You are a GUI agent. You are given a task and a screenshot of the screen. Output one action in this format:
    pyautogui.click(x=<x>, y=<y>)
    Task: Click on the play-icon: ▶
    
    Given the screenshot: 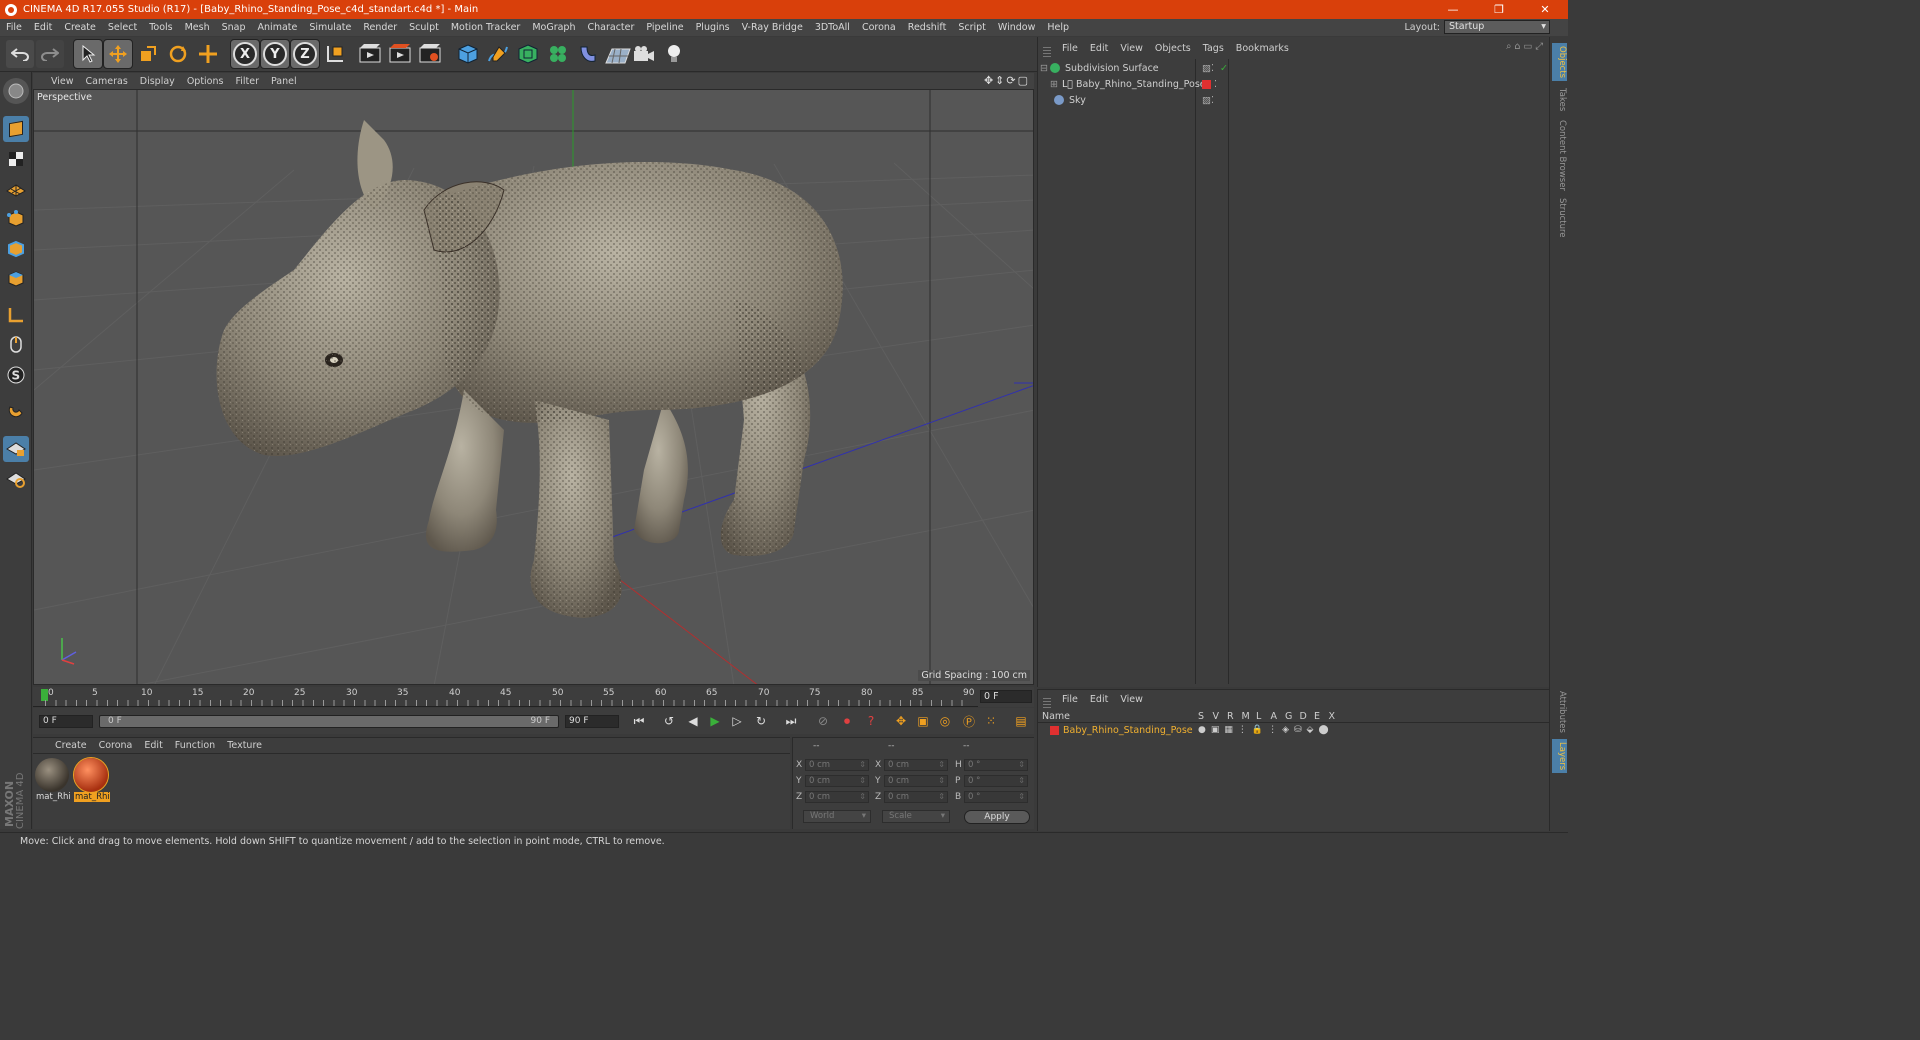 What is the action you would take?
    pyautogui.click(x=715, y=721)
    